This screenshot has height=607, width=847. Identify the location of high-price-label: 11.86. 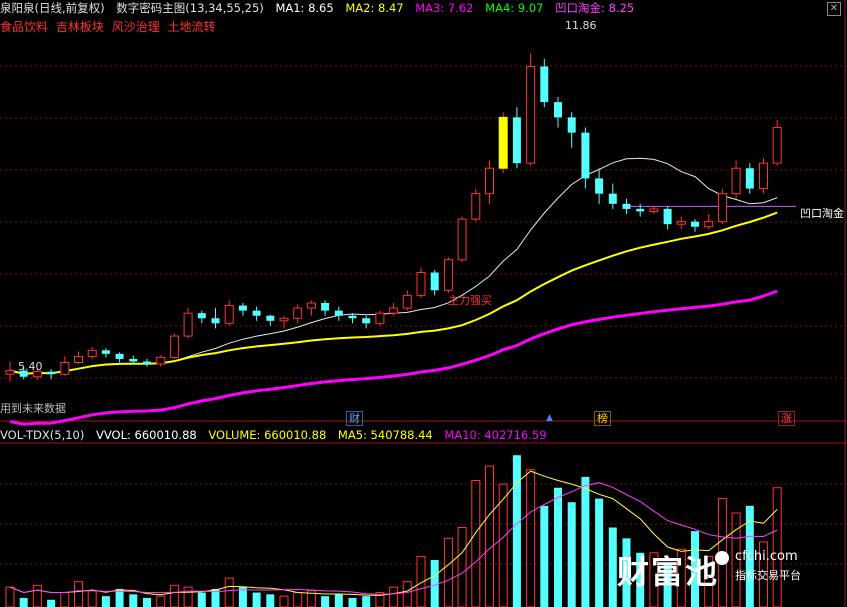
(581, 25).